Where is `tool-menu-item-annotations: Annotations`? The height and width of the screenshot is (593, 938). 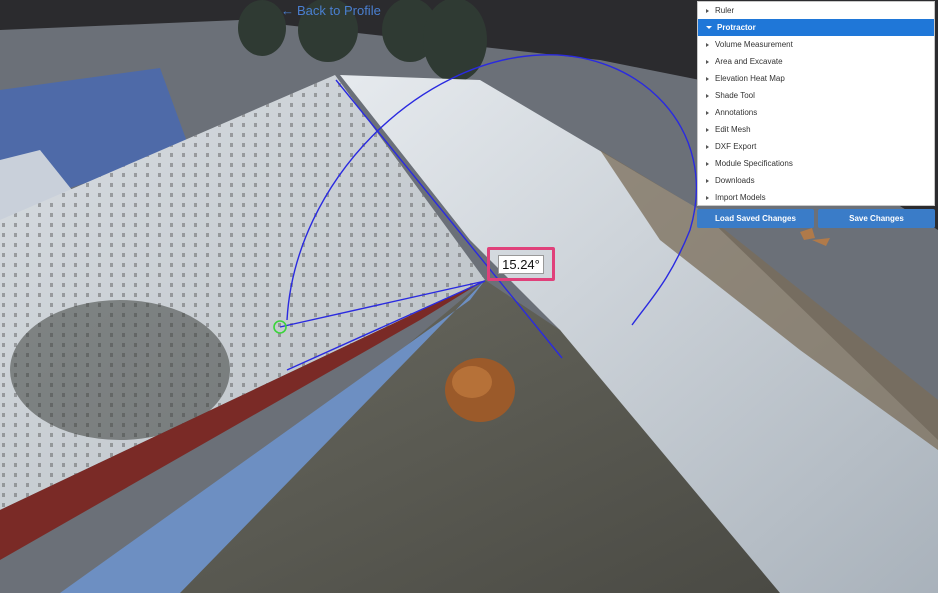 tool-menu-item-annotations: Annotations is located at coordinates (816, 112).